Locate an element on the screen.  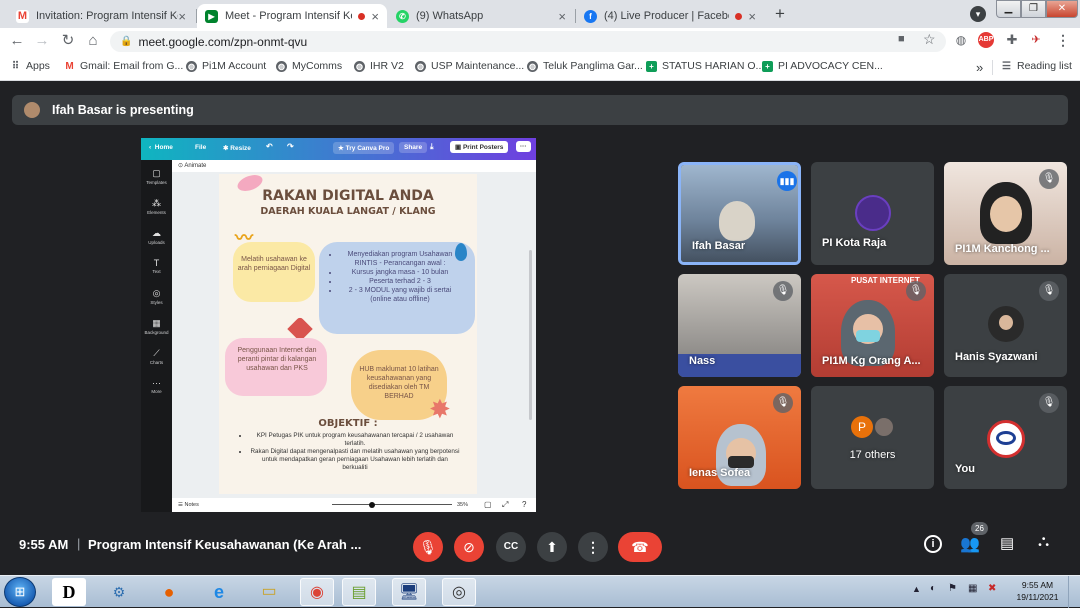
tab-whatsapp: ✆ (9) WhatsApp × is located at coordinates (481, 16).